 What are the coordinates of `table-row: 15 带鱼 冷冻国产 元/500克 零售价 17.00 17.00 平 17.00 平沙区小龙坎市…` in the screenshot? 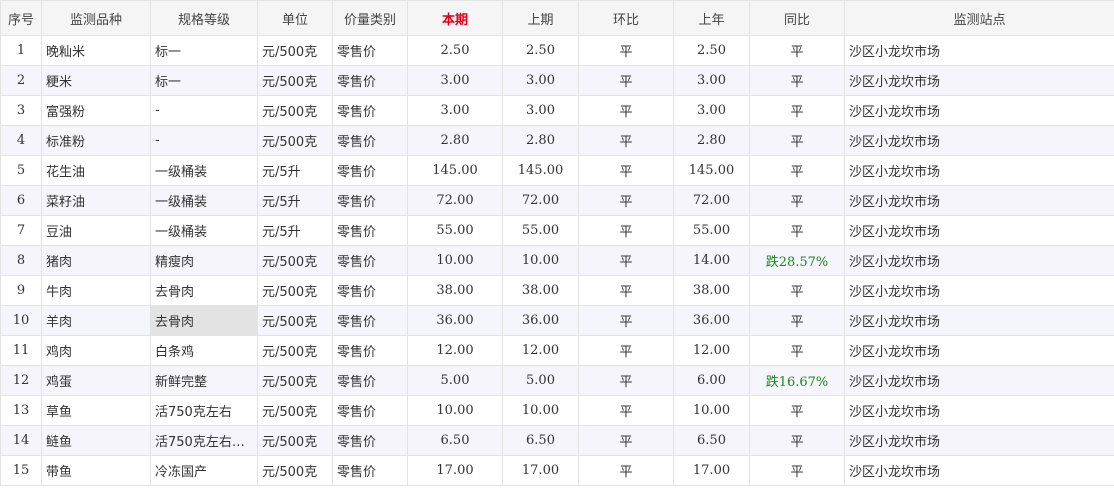 It's located at (557, 470).